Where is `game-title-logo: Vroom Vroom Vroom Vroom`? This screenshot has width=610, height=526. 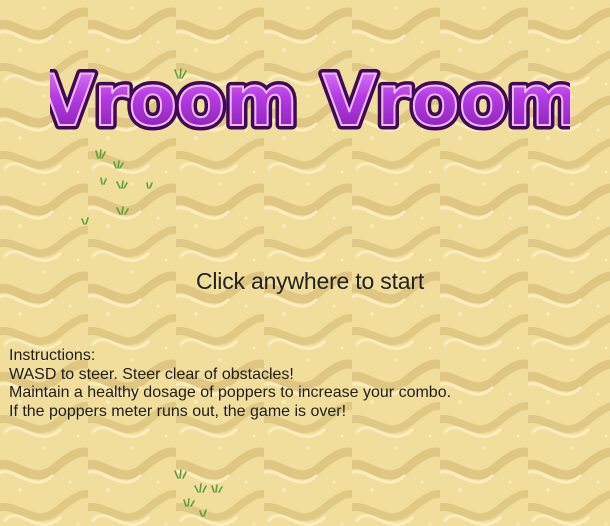
game-title-logo: Vroom Vroom Vroom Vroom is located at coordinates (310, 102).